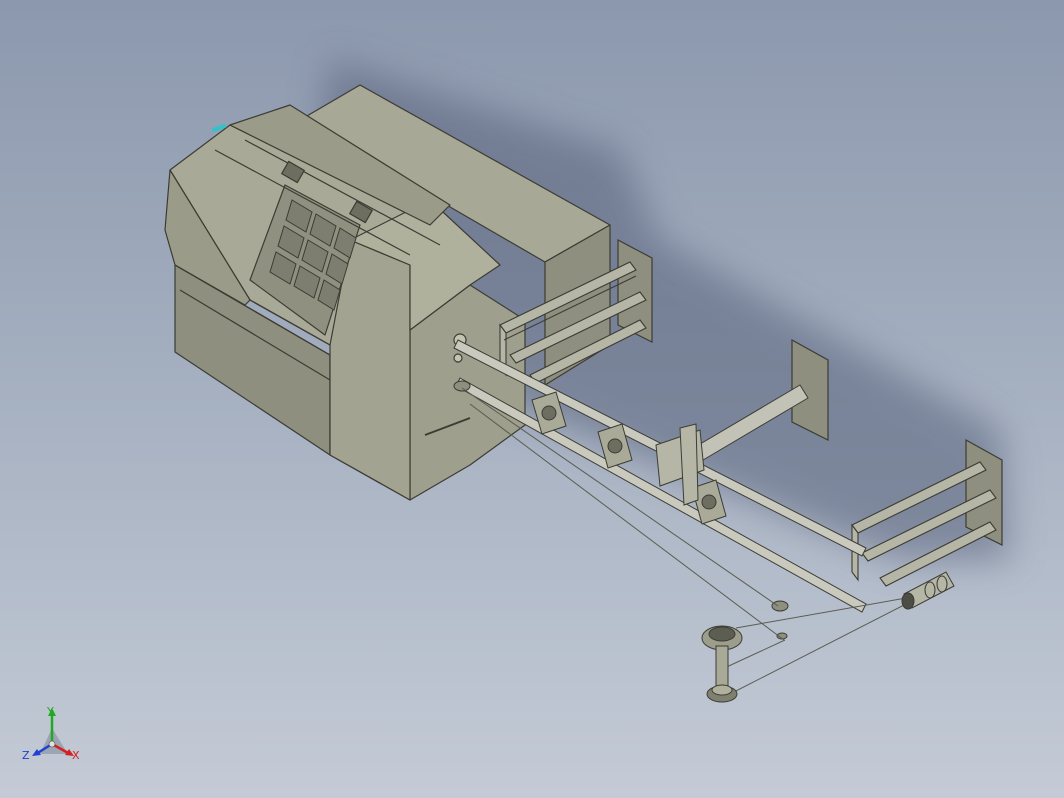  What do you see at coordinates (928, 590) in the screenshot?
I see `cylinder-weights` at bounding box center [928, 590].